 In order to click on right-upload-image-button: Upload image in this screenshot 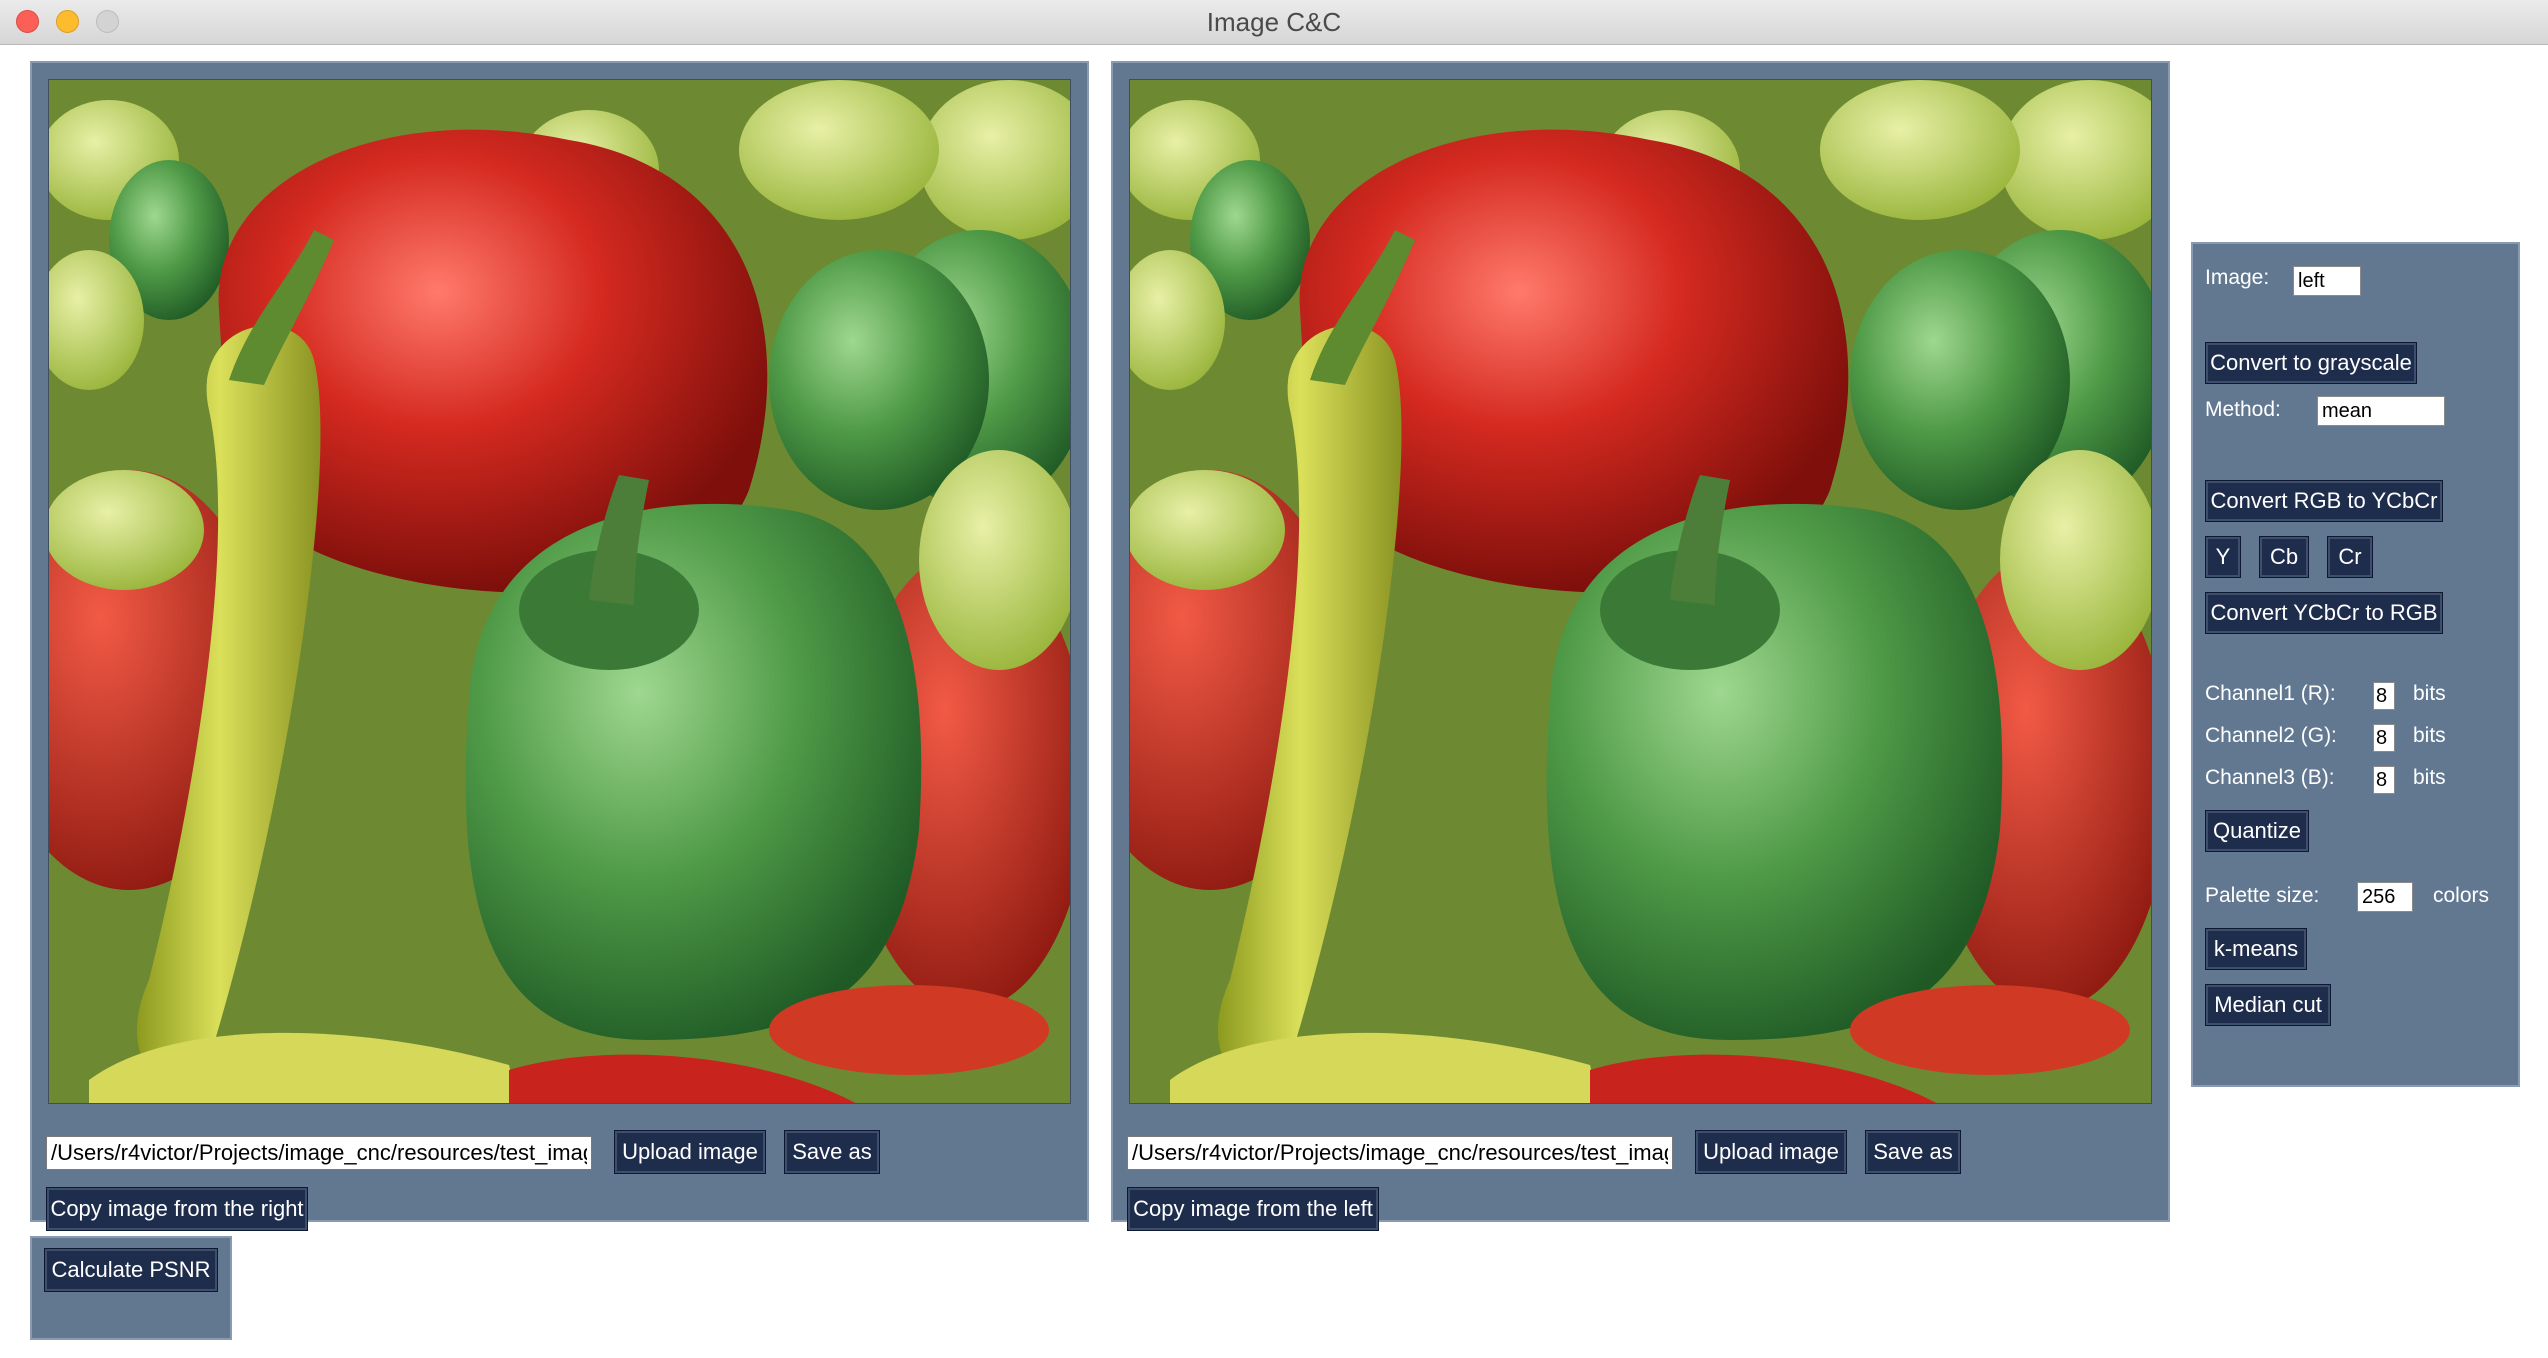, I will do `click(1771, 1152)`.